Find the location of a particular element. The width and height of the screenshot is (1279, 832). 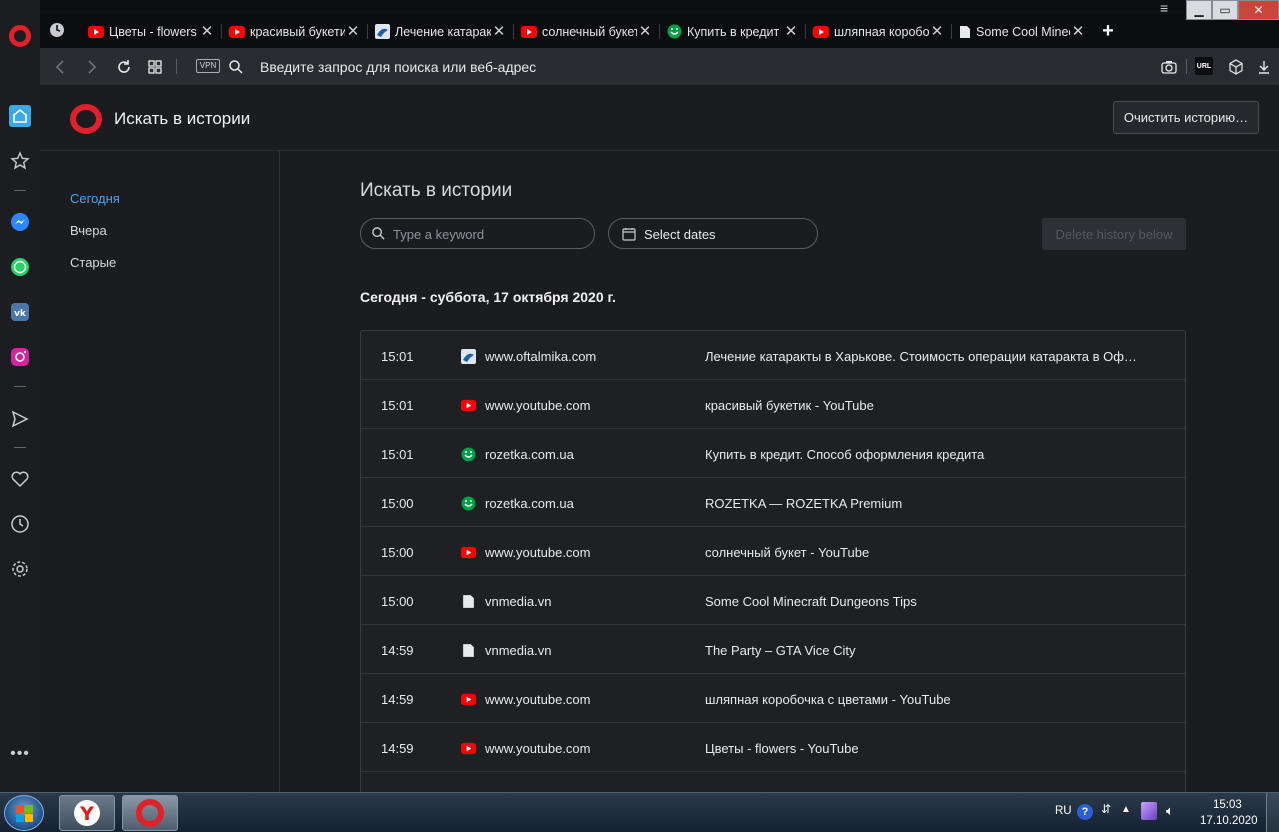

select-dates-button: Select dates is located at coordinates (713, 233).